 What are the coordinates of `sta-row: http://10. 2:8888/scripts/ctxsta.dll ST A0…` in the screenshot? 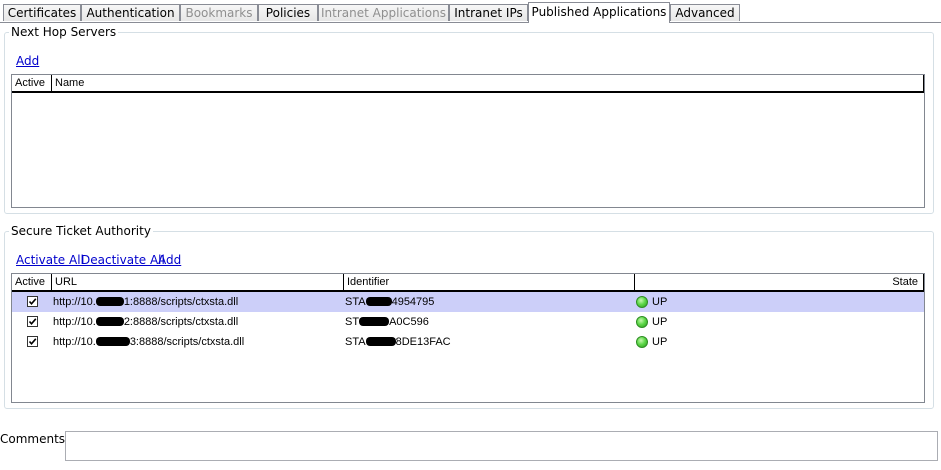 It's located at (468, 322).